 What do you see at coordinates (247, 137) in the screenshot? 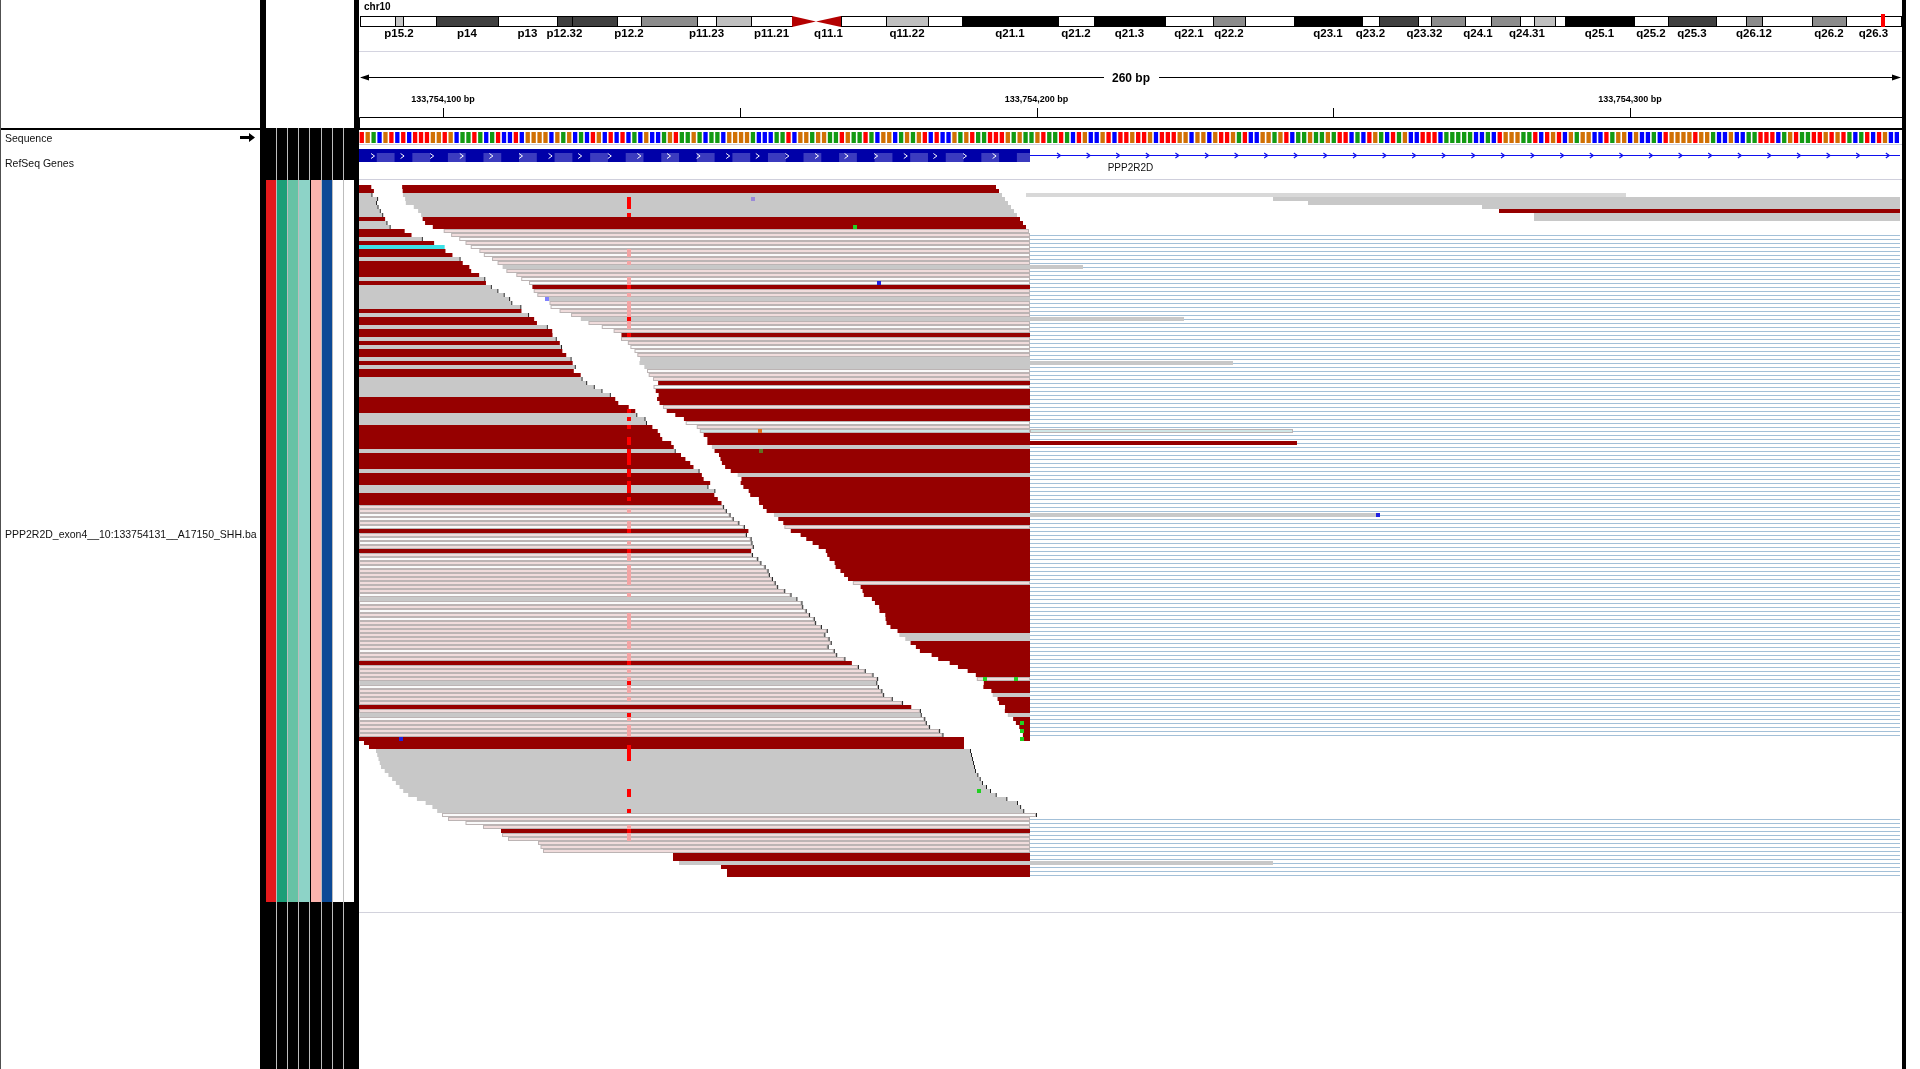
I see `arrow-icon` at bounding box center [247, 137].